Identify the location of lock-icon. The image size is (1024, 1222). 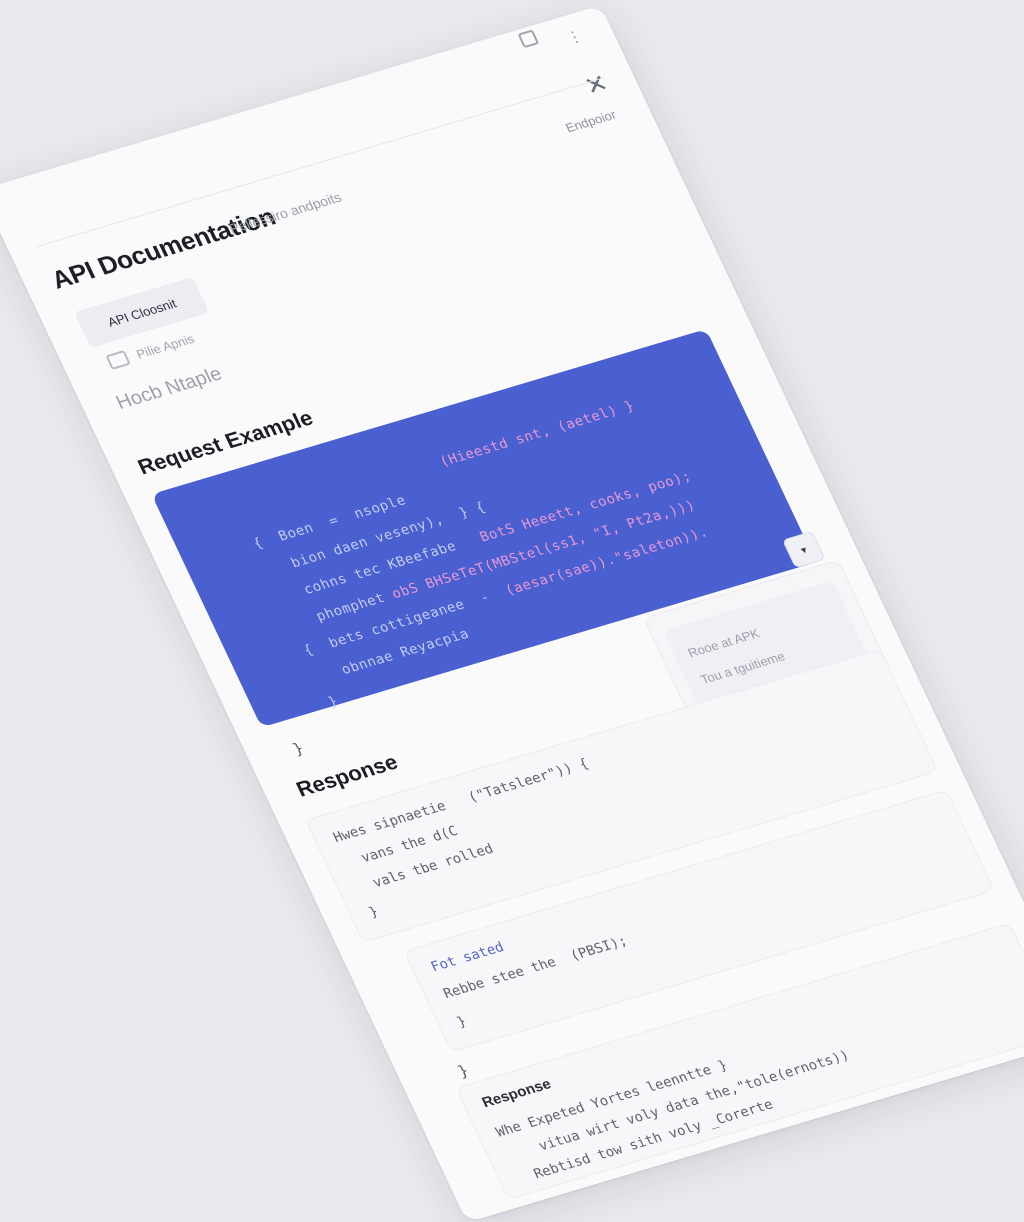
(528, 39).